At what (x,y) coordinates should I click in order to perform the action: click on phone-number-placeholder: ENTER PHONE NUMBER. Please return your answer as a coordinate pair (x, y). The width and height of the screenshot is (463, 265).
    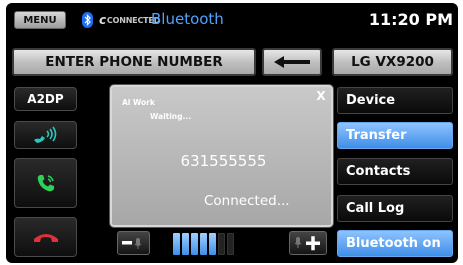
    Looking at the image, I should click on (134, 62).